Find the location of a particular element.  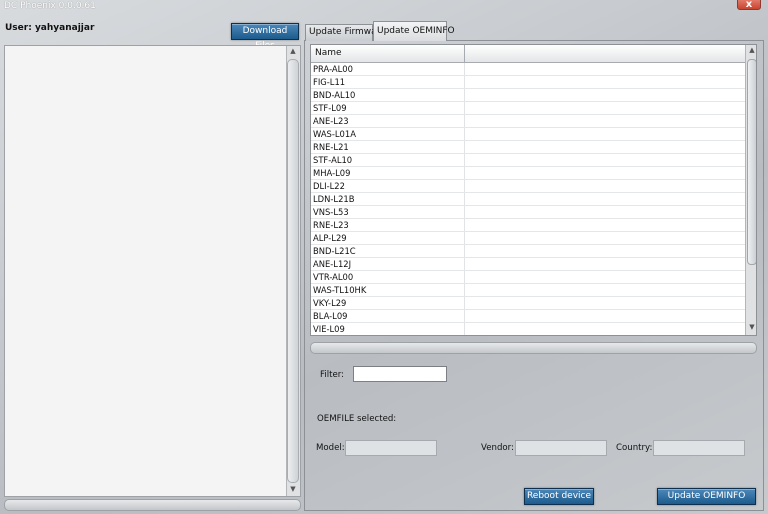

table-row: ALP-L29 is located at coordinates (528, 238).